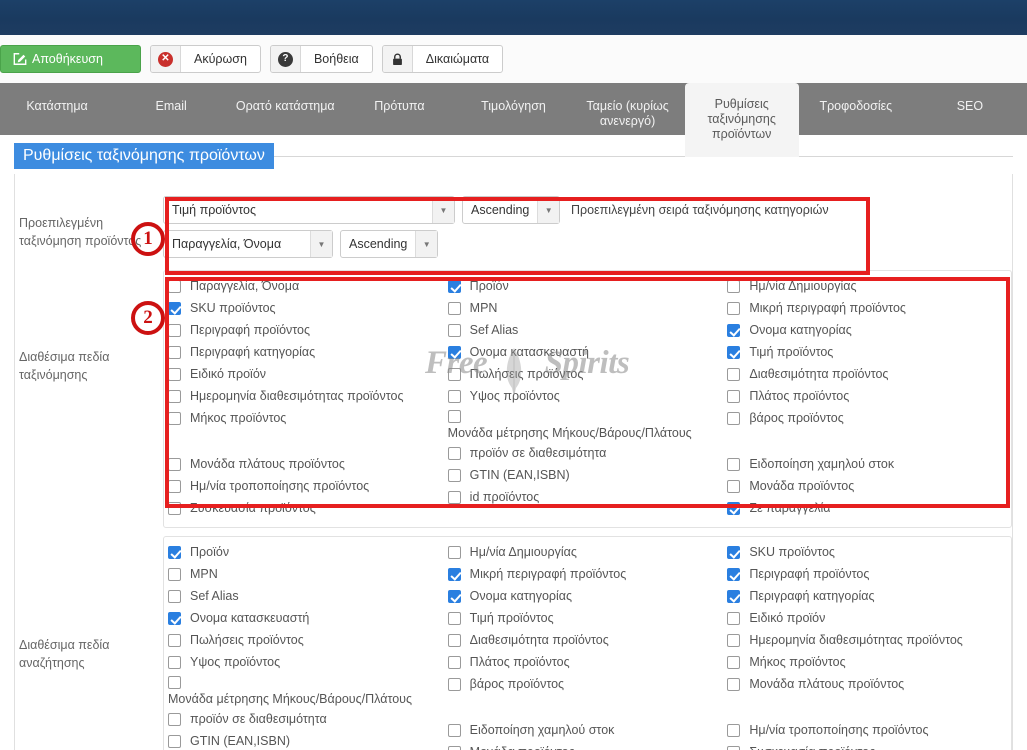 The width and height of the screenshot is (1027, 750). I want to click on tab-2: Ορατό κατάστημα, so click(285, 98).